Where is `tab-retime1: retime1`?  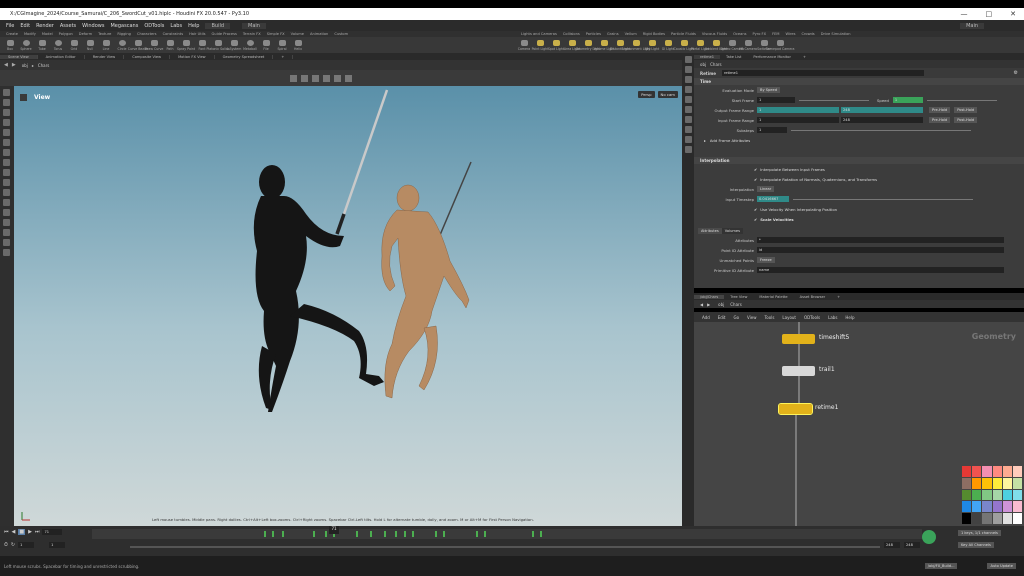 tab-retime1: retime1 is located at coordinates (707, 56).